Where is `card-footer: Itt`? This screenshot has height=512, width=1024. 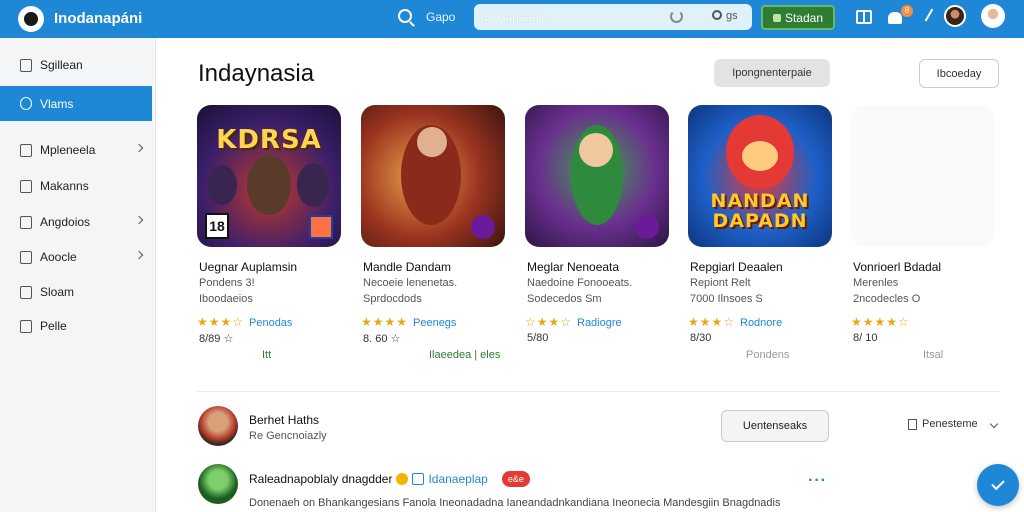
card-footer: Itt is located at coordinates (266, 355).